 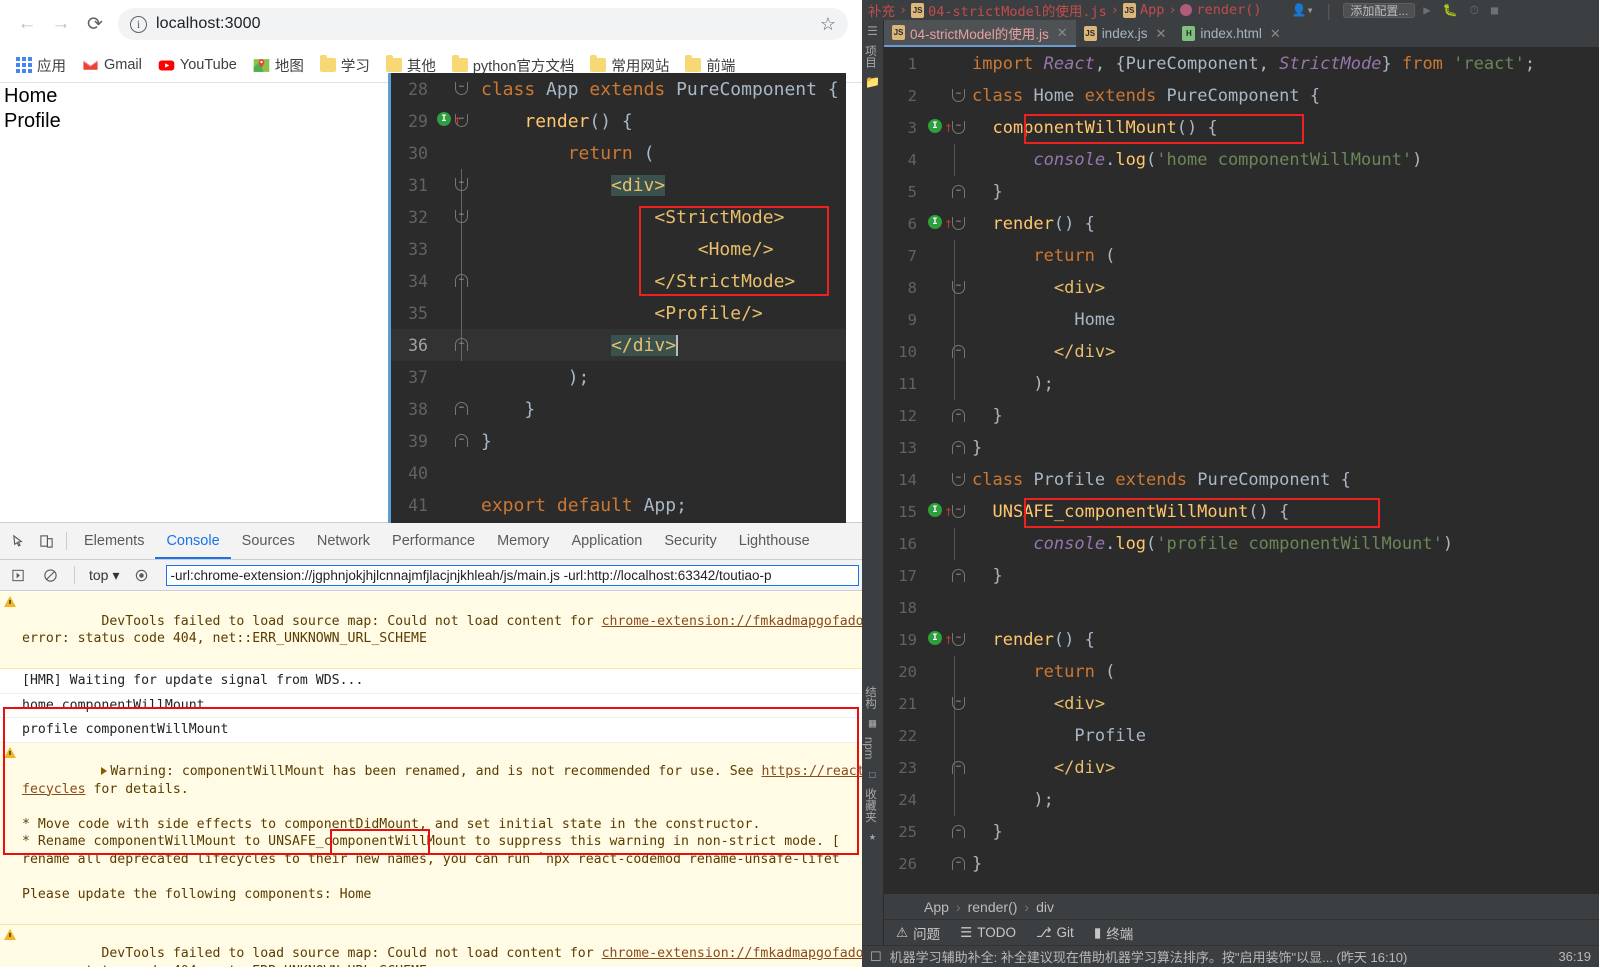 I want to click on status-button-git: ⎇ Git, so click(x=1055, y=933).